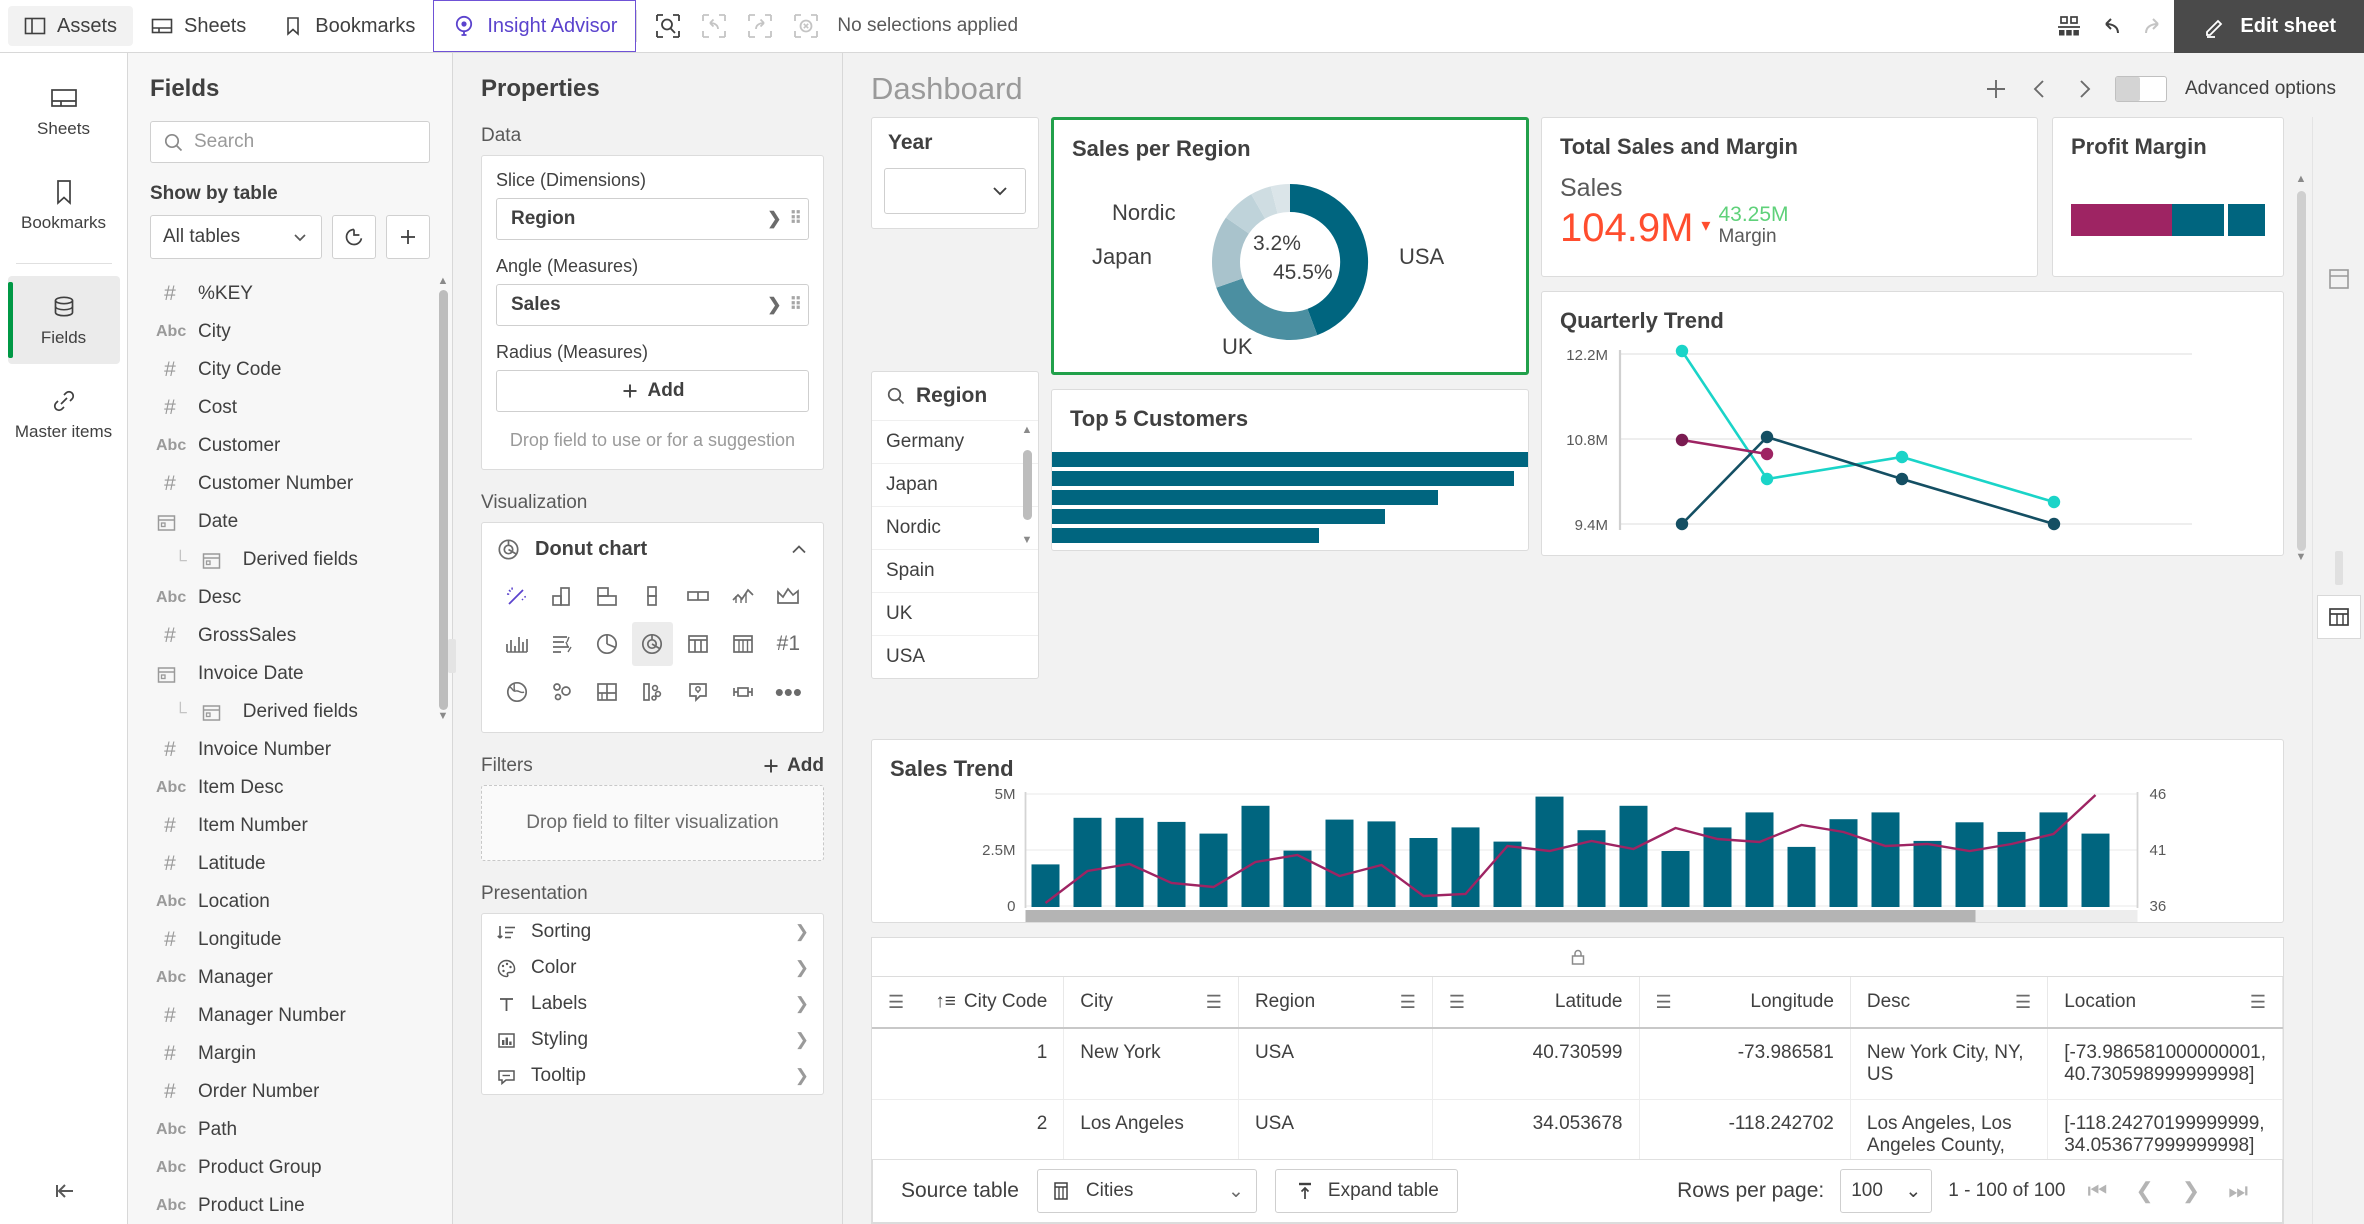 The width and height of the screenshot is (2364, 1224). Describe the element at coordinates (348, 26) in the screenshot. I see `tab-bookmarks: Bookmarks` at that location.